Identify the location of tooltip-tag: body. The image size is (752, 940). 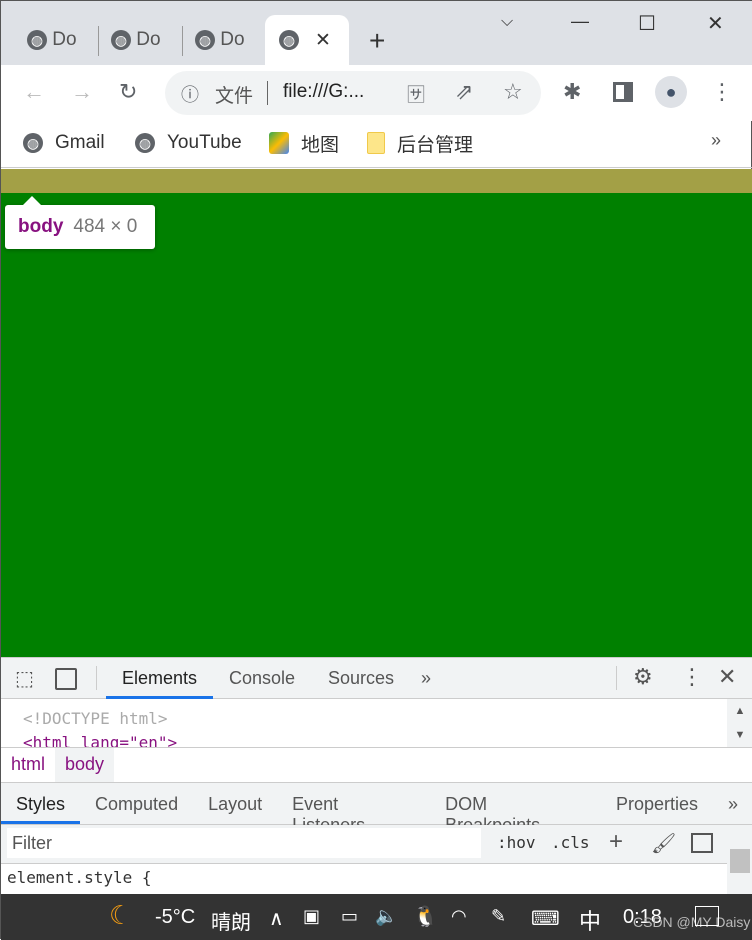
(41, 226).